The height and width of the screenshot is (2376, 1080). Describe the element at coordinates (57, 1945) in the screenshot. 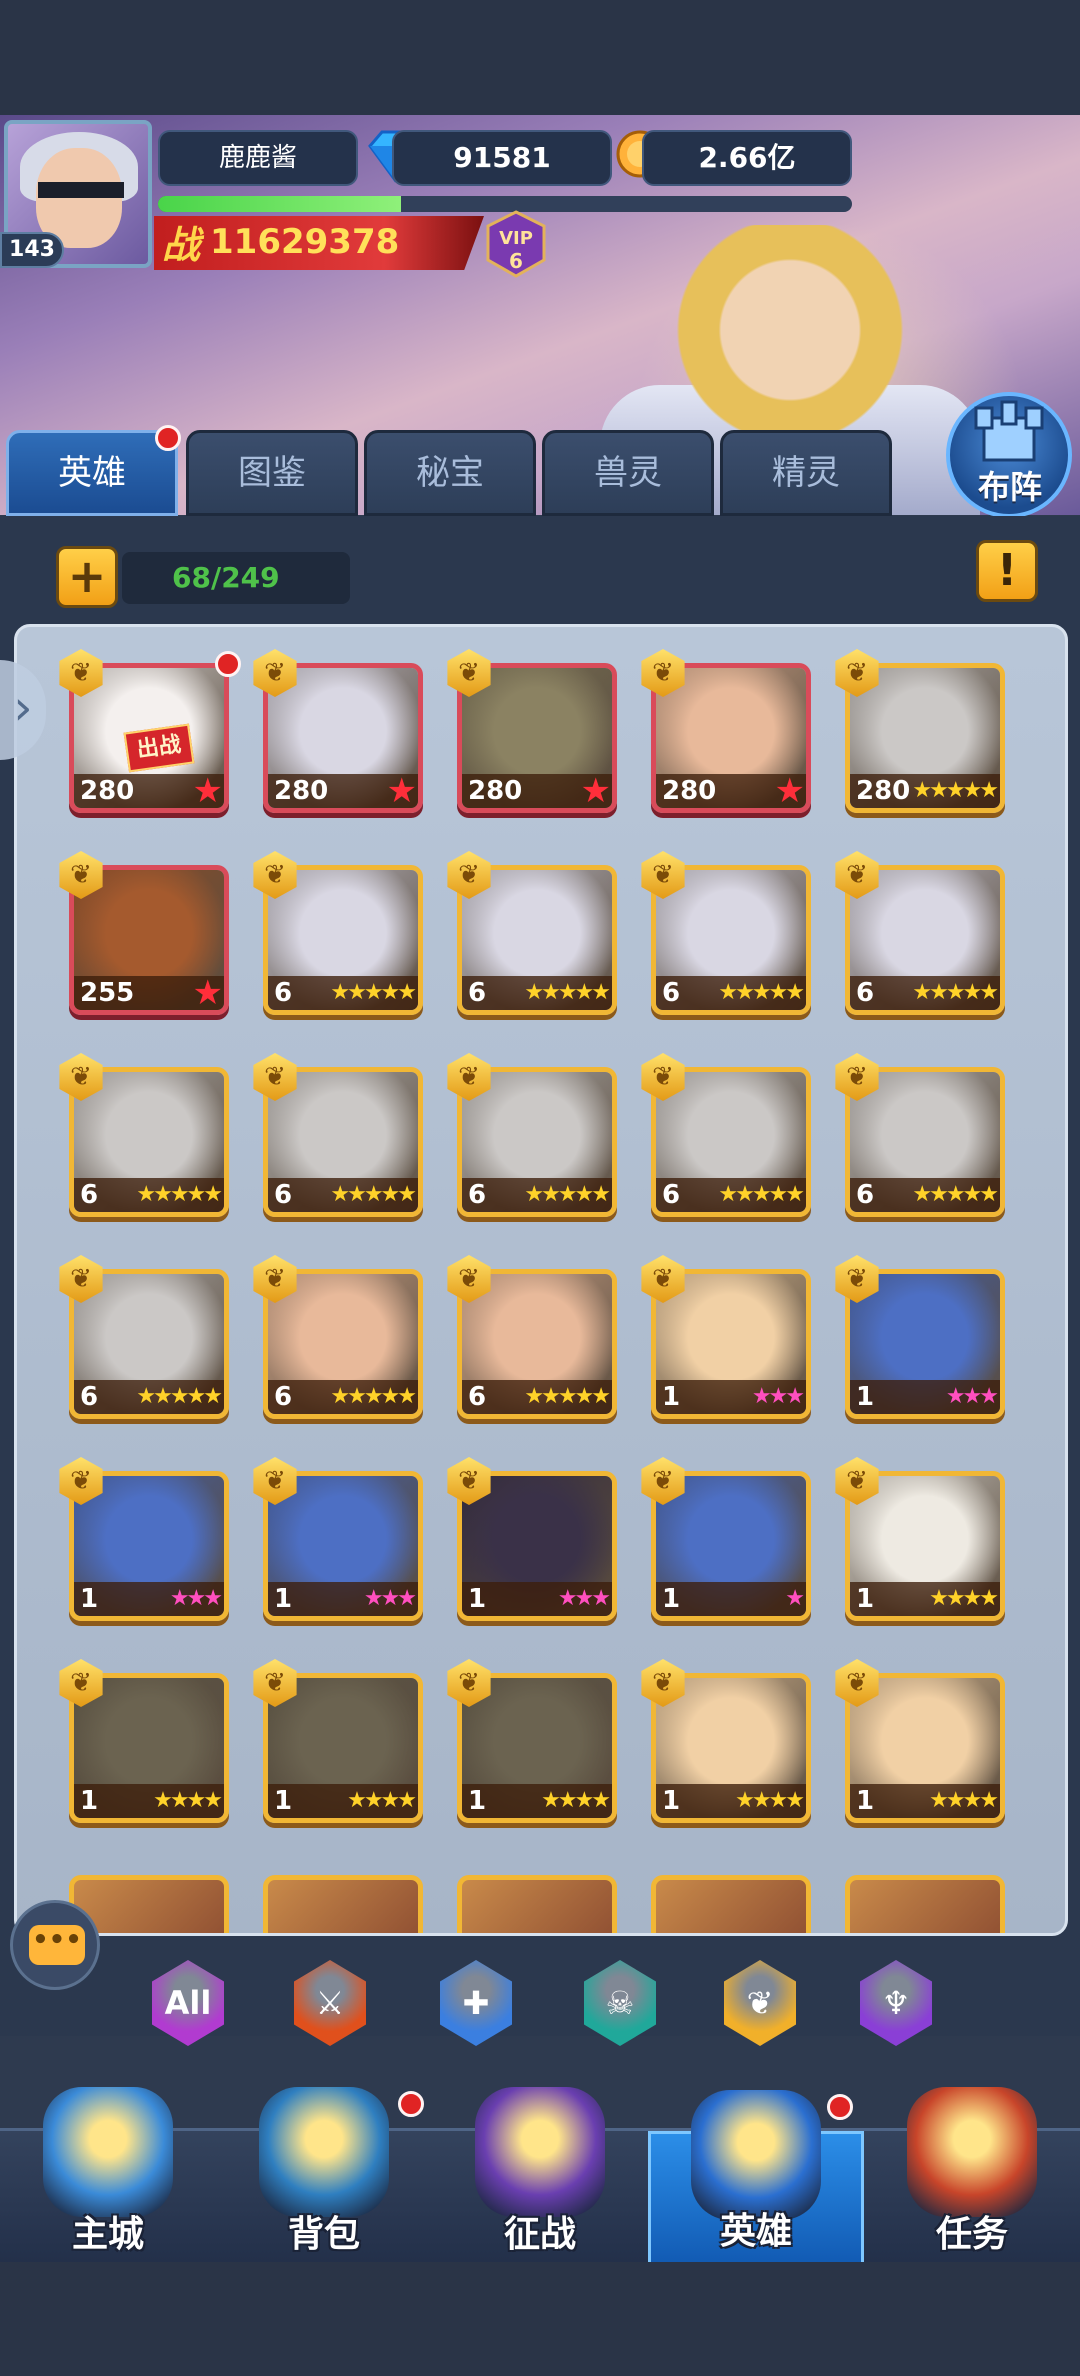

I see `chat-bubble-icon: •••` at that location.